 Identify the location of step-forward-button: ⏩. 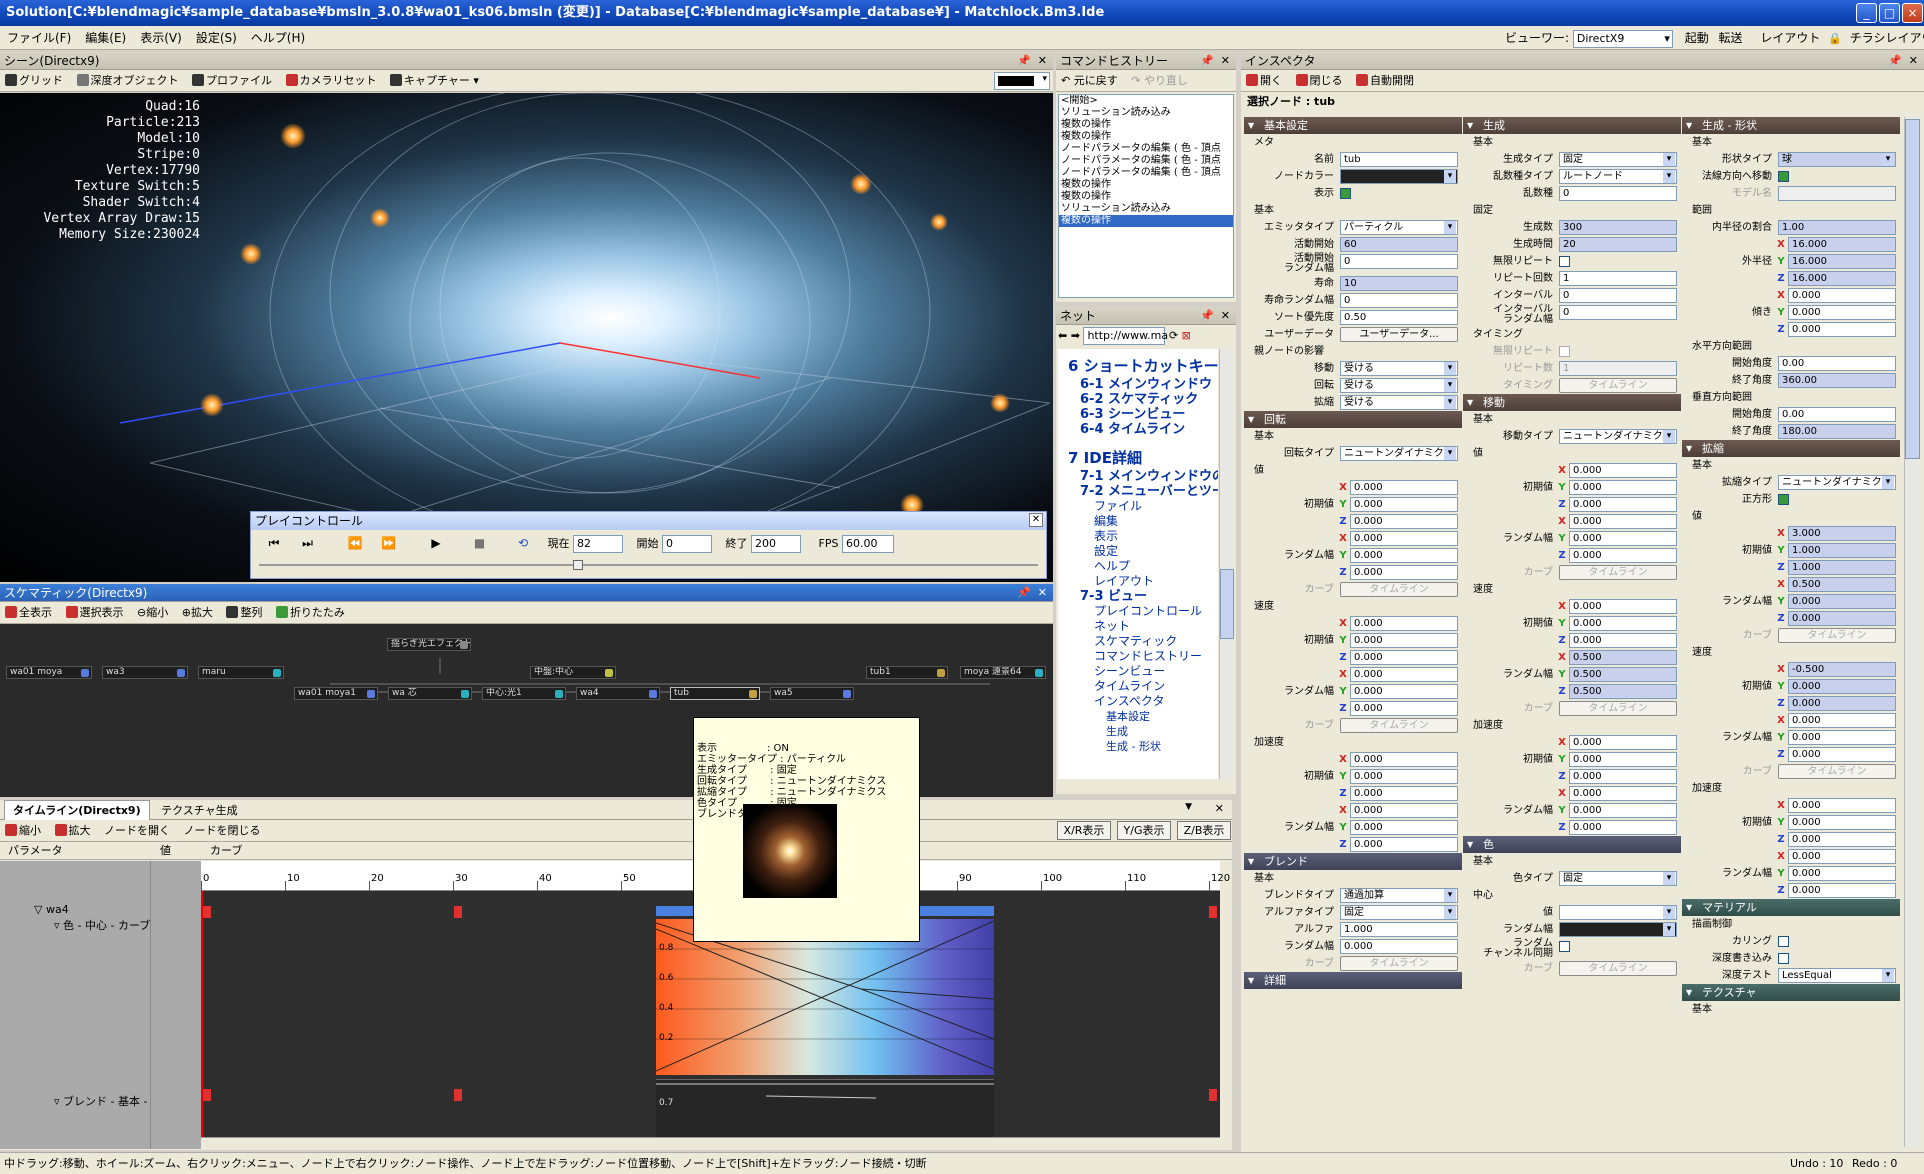
(389, 543).